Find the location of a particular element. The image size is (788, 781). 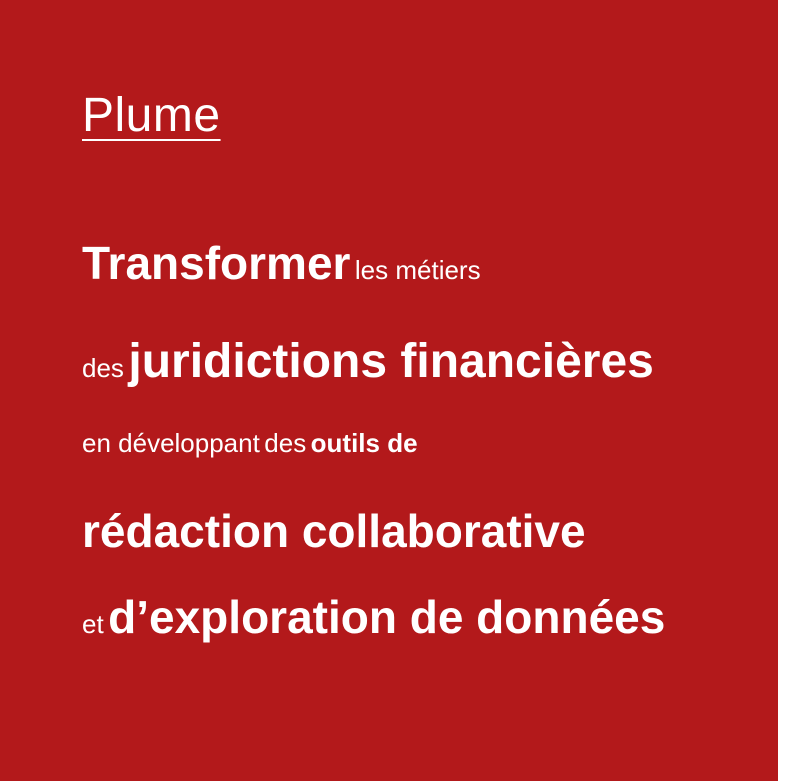

tagline-emphasis: d’exploration de données is located at coordinates (387, 617).